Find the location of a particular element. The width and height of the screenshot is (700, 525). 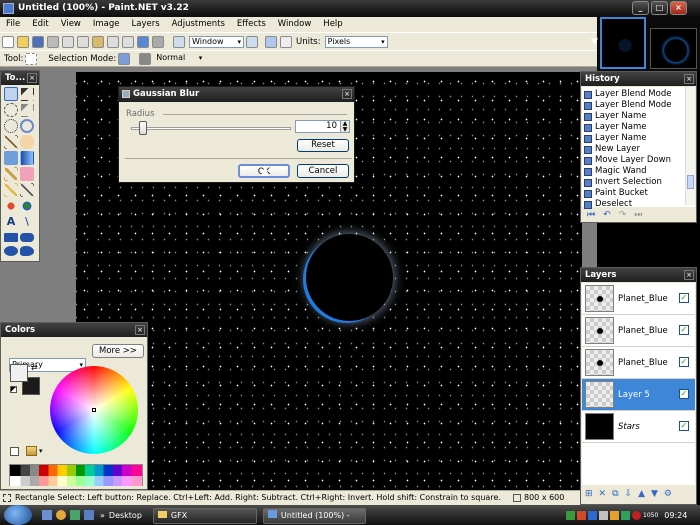

paintbrush-icon is located at coordinates (11, 174).